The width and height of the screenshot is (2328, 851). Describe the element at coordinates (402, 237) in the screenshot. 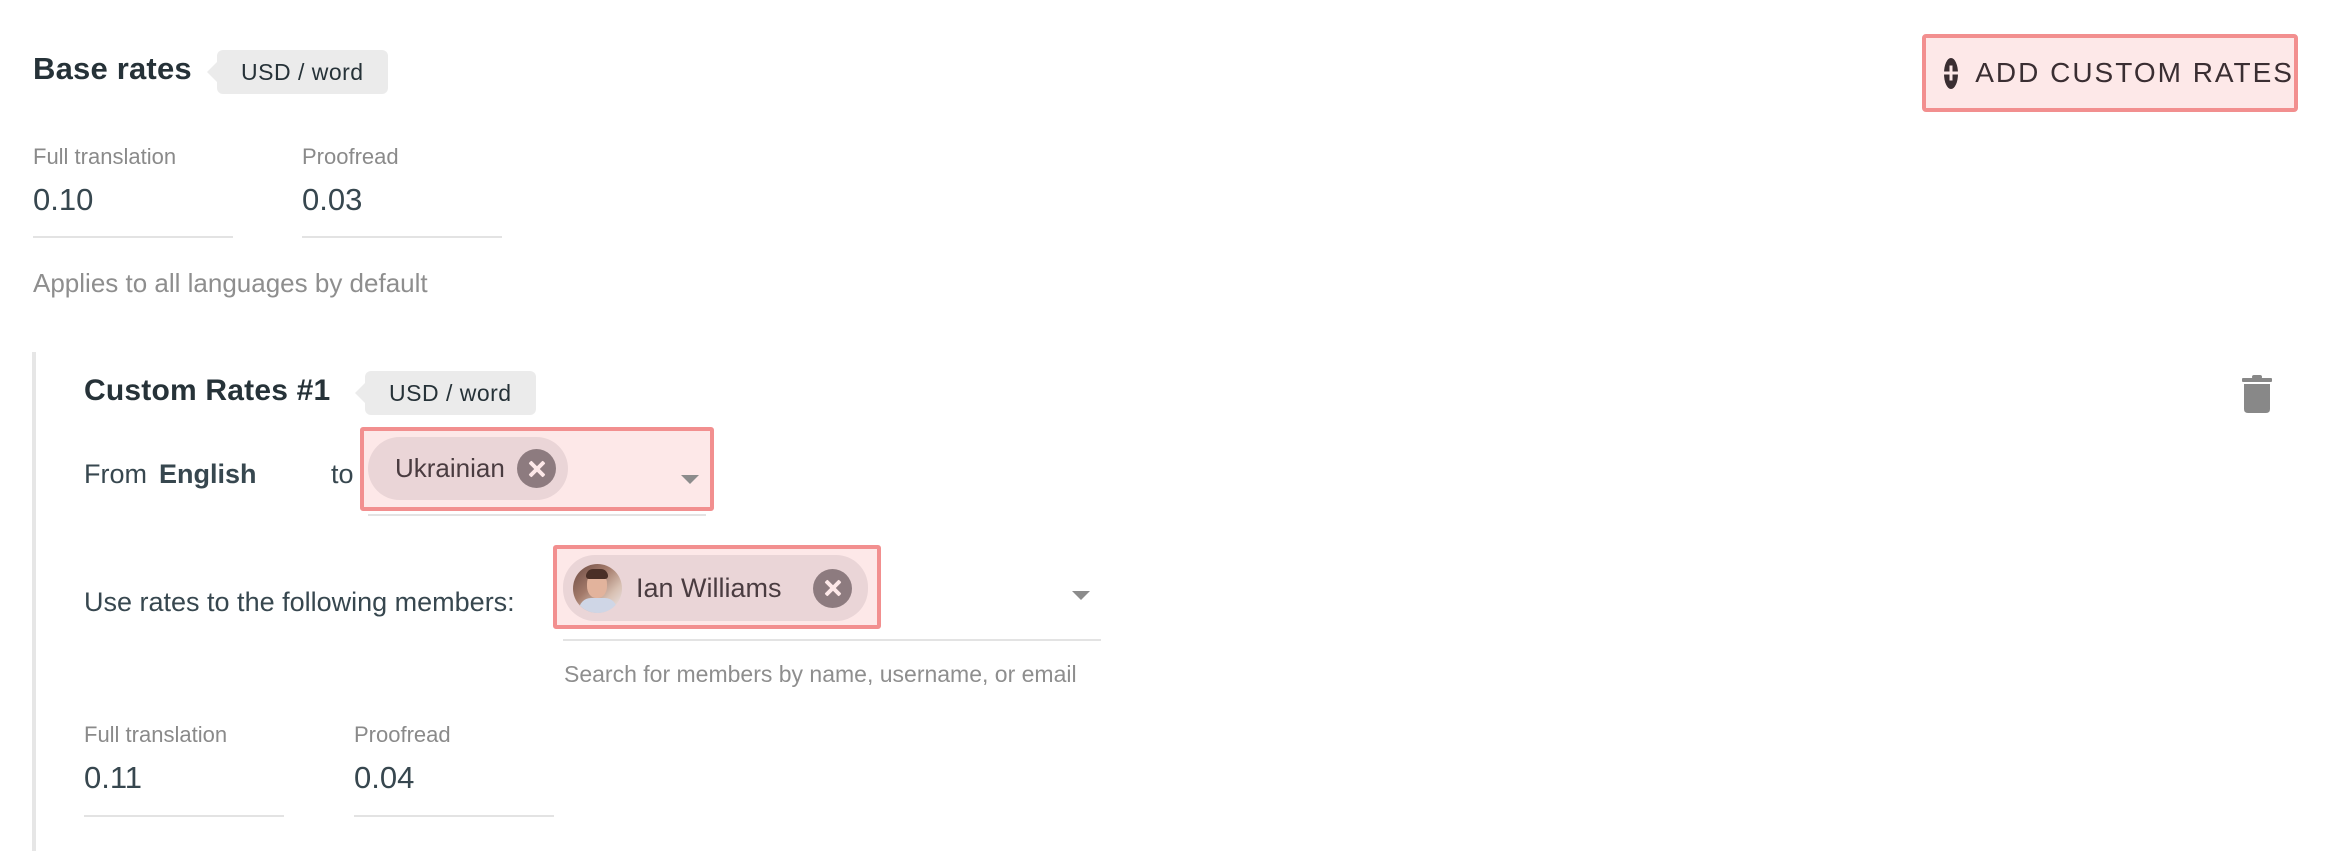

I see `base-proofread-underline` at that location.